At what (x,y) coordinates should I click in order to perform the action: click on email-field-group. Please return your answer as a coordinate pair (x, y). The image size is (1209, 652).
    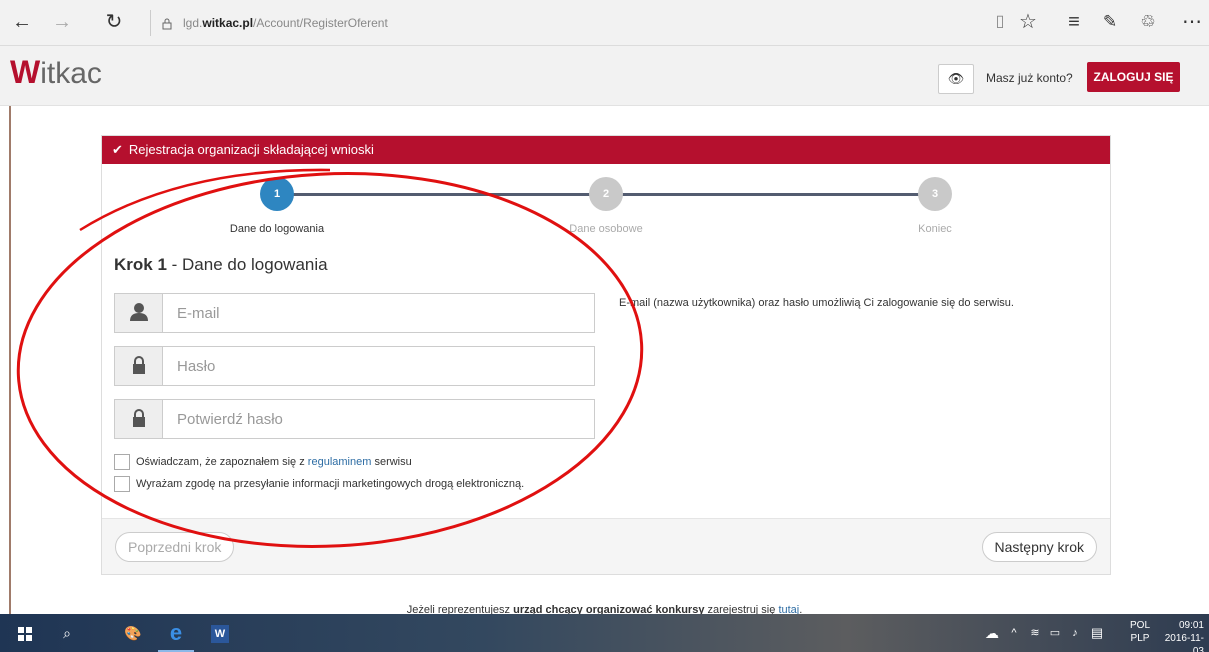
    Looking at the image, I should click on (354, 313).